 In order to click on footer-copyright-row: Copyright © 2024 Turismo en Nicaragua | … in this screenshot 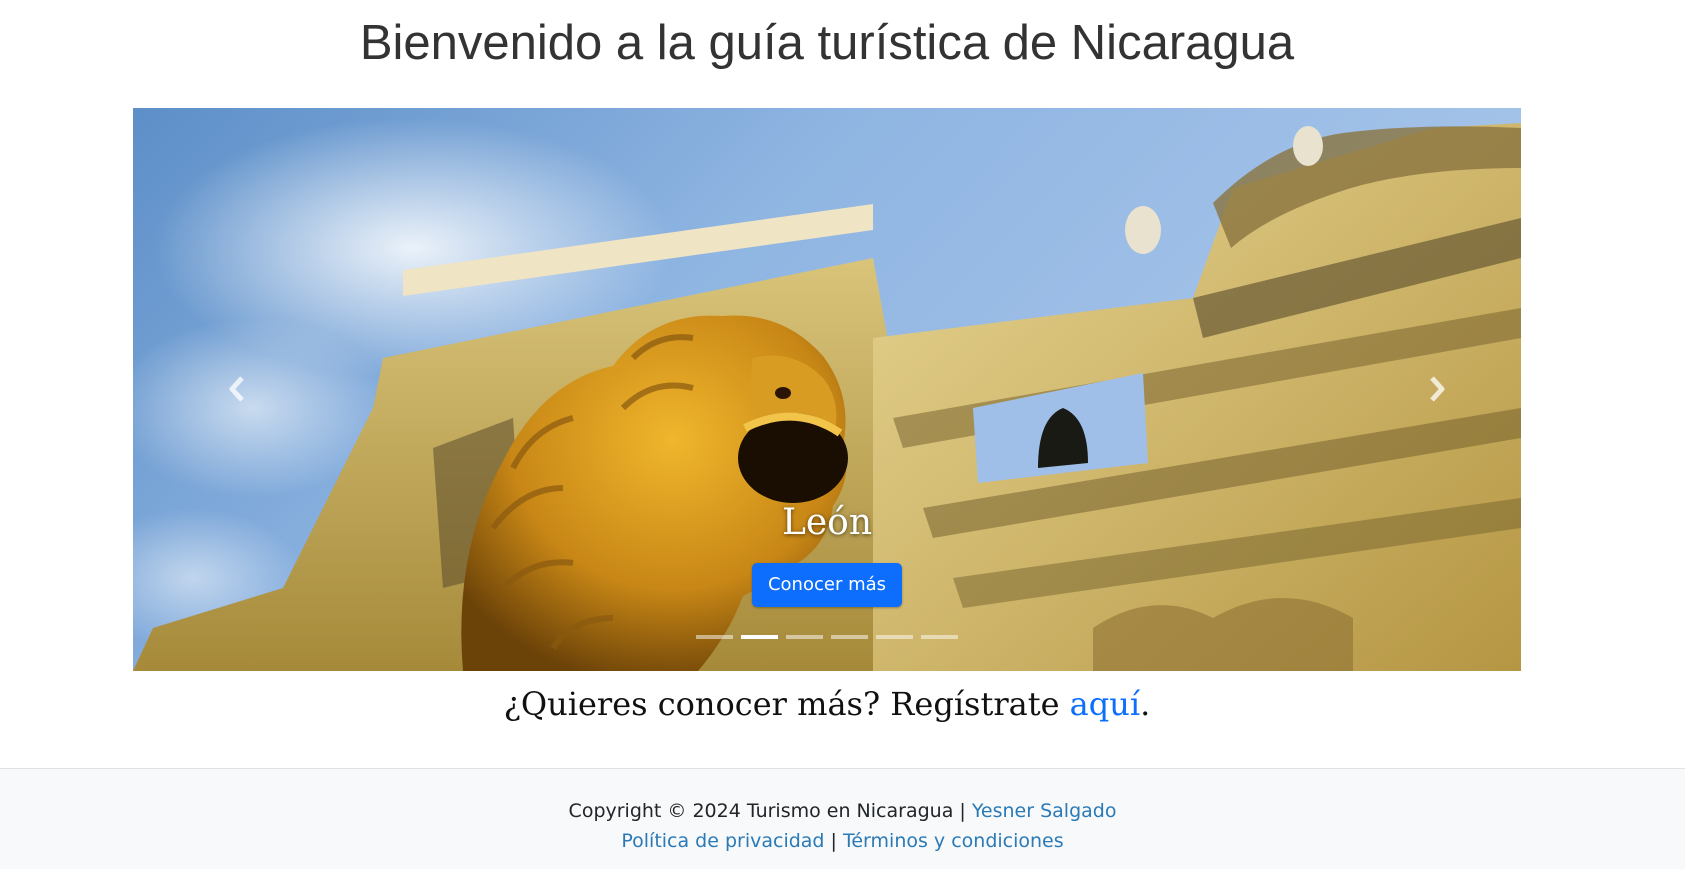, I will do `click(842, 811)`.